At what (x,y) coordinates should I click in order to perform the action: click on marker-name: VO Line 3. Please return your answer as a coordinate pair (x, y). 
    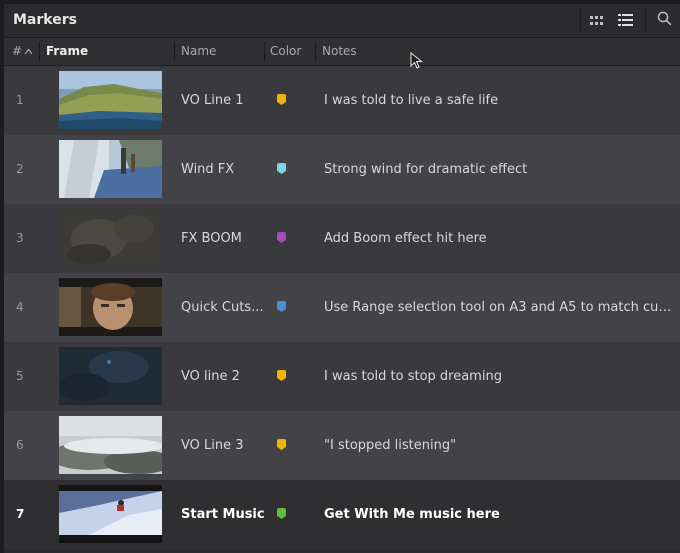
    Looking at the image, I should click on (212, 445).